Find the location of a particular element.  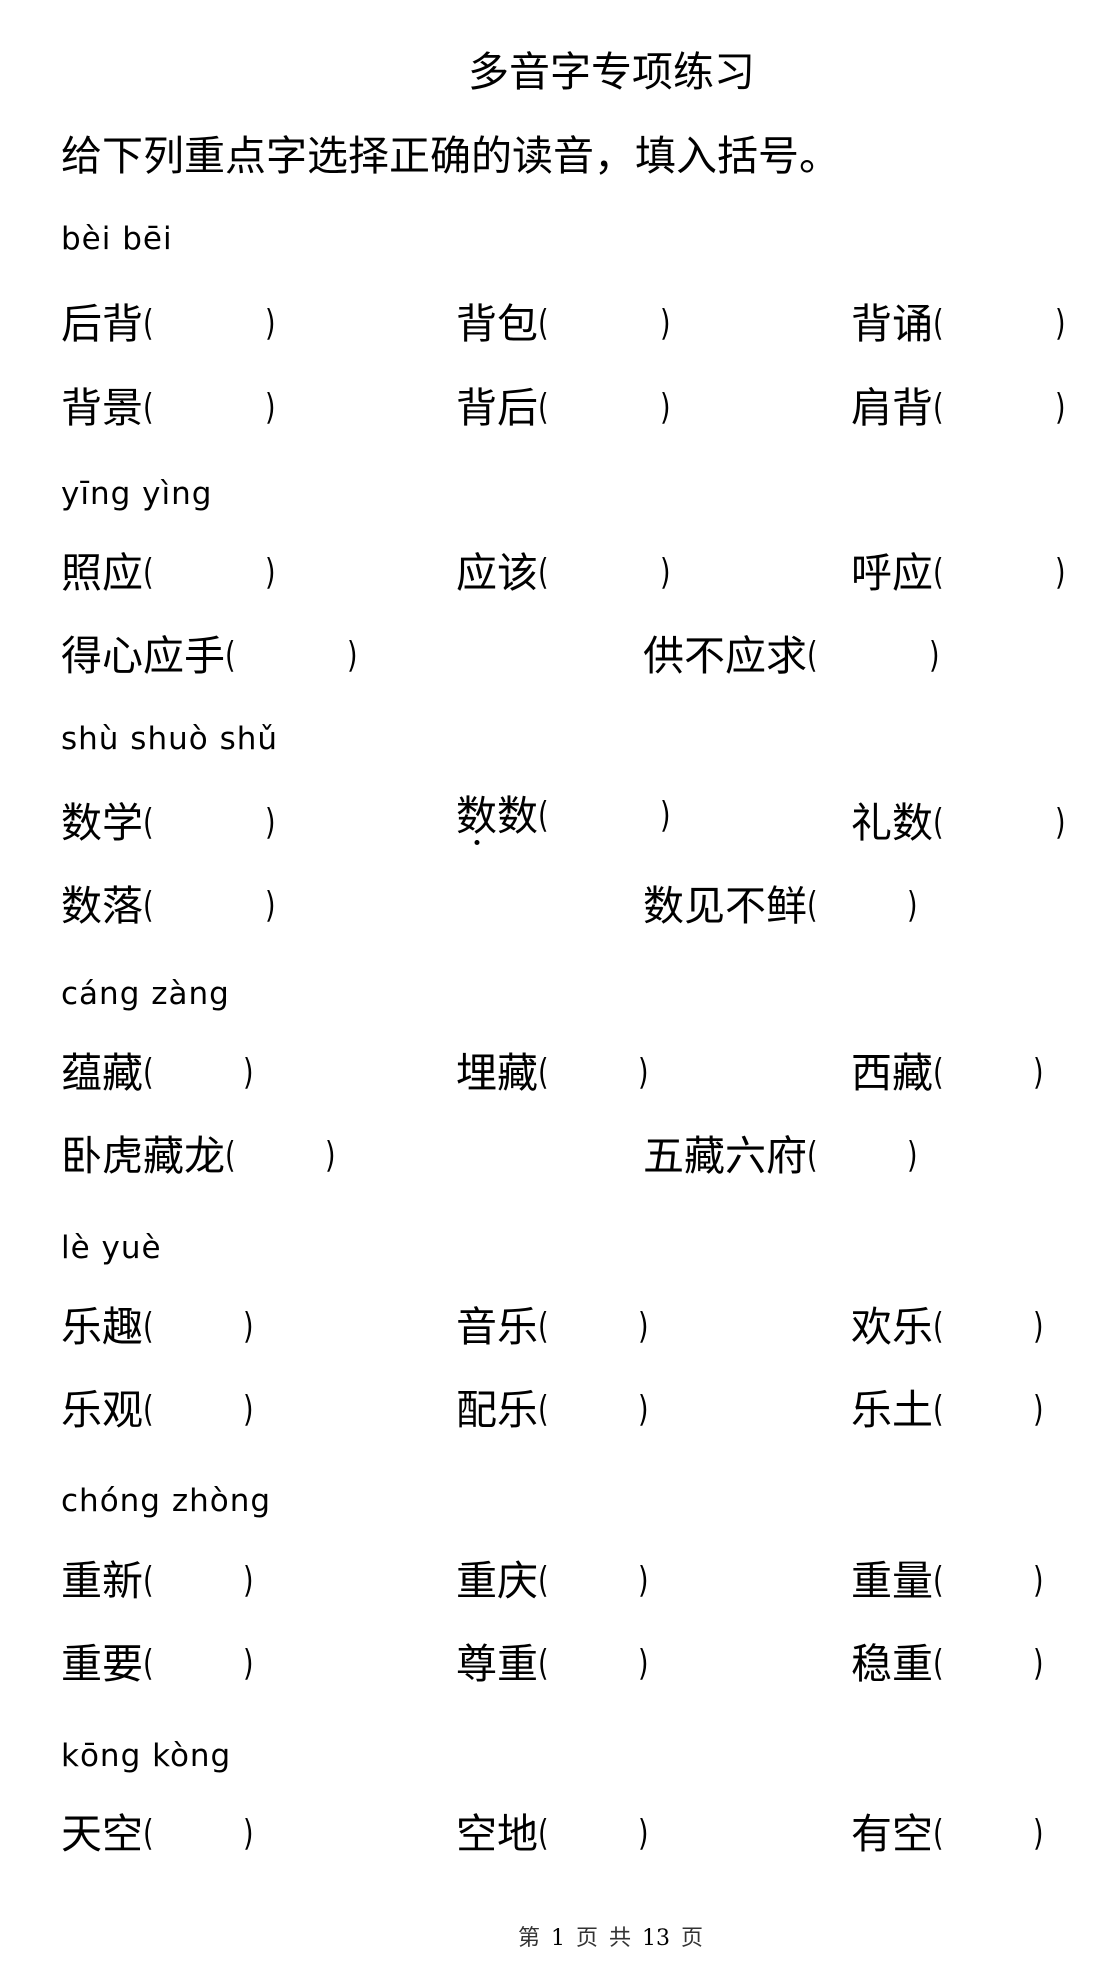

word: 背后 is located at coordinates (497, 408).